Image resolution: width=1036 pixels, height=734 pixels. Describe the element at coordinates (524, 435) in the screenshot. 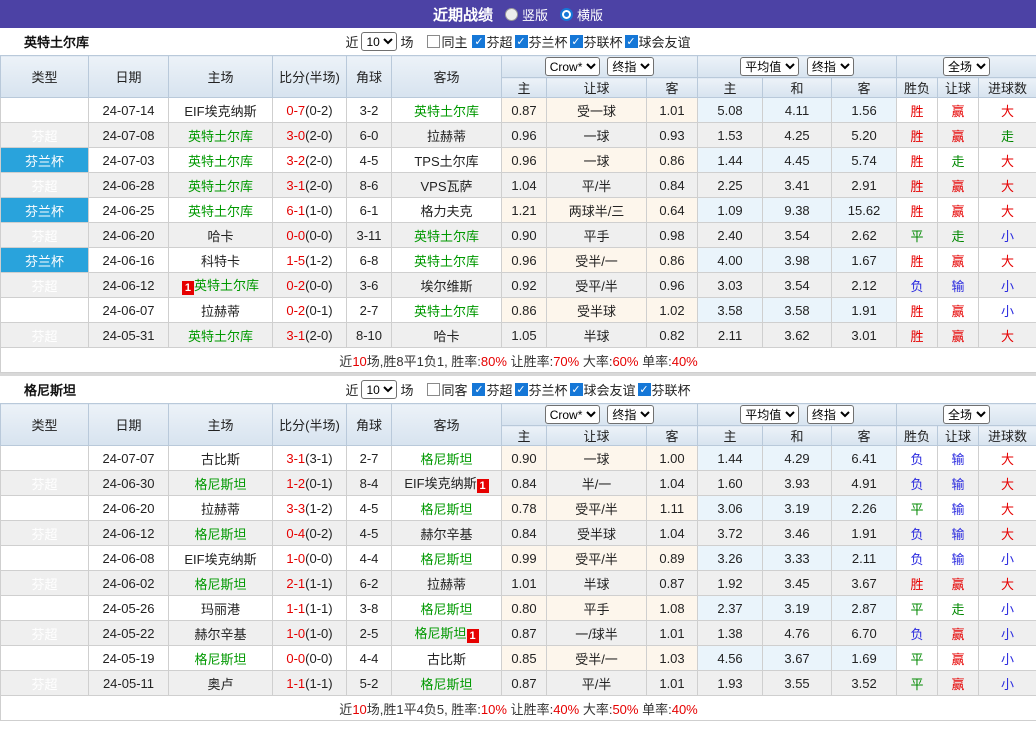

I see `odds-home-header: 主` at that location.